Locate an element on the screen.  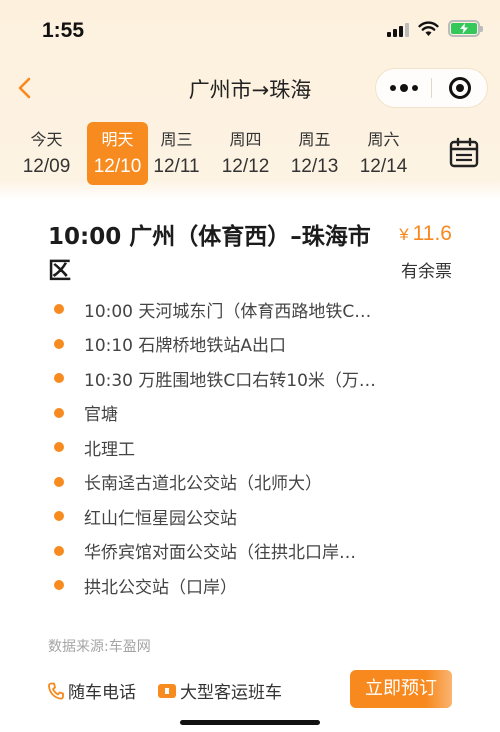
date-tab-weekday: 周三 is located at coordinates (176, 139).